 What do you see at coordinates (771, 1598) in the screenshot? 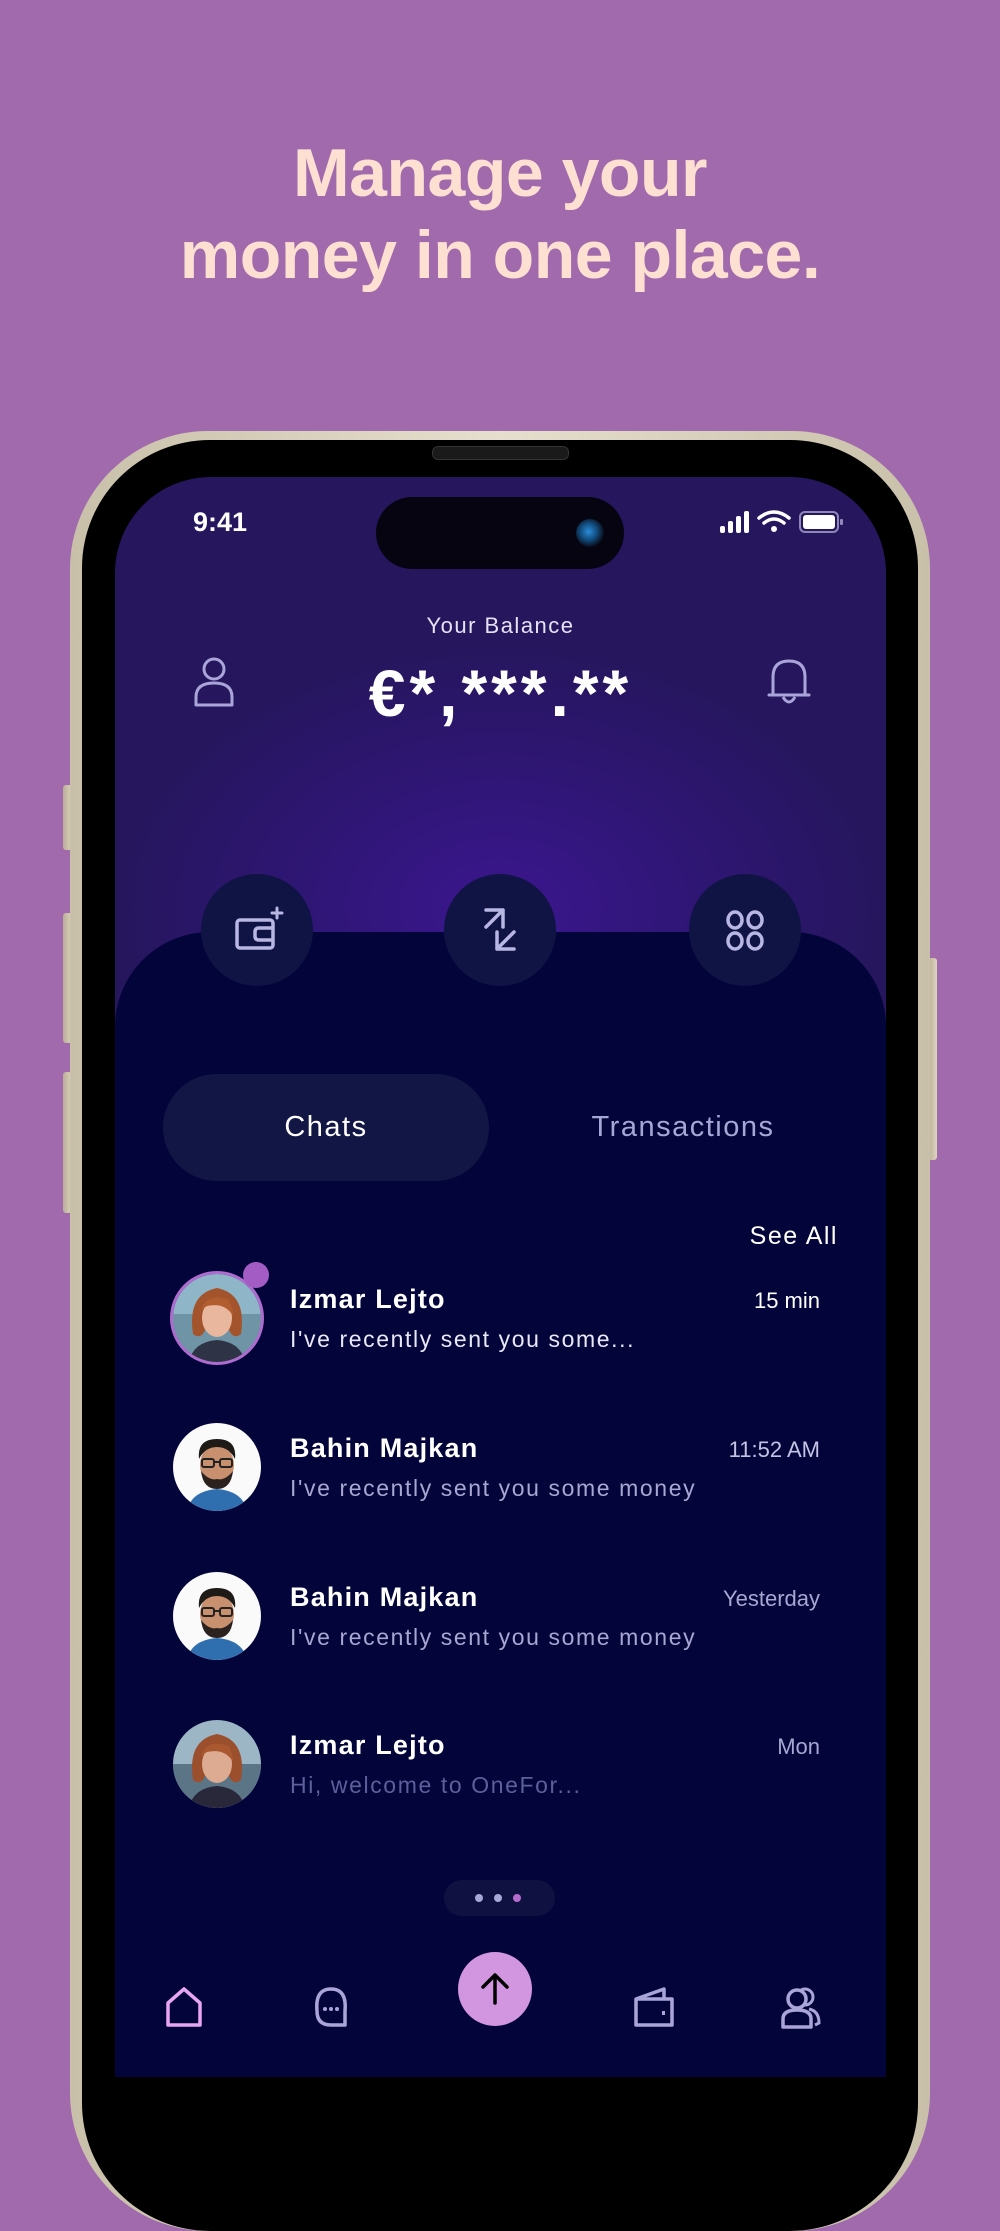
I see `chat-time: Yesterday` at bounding box center [771, 1598].